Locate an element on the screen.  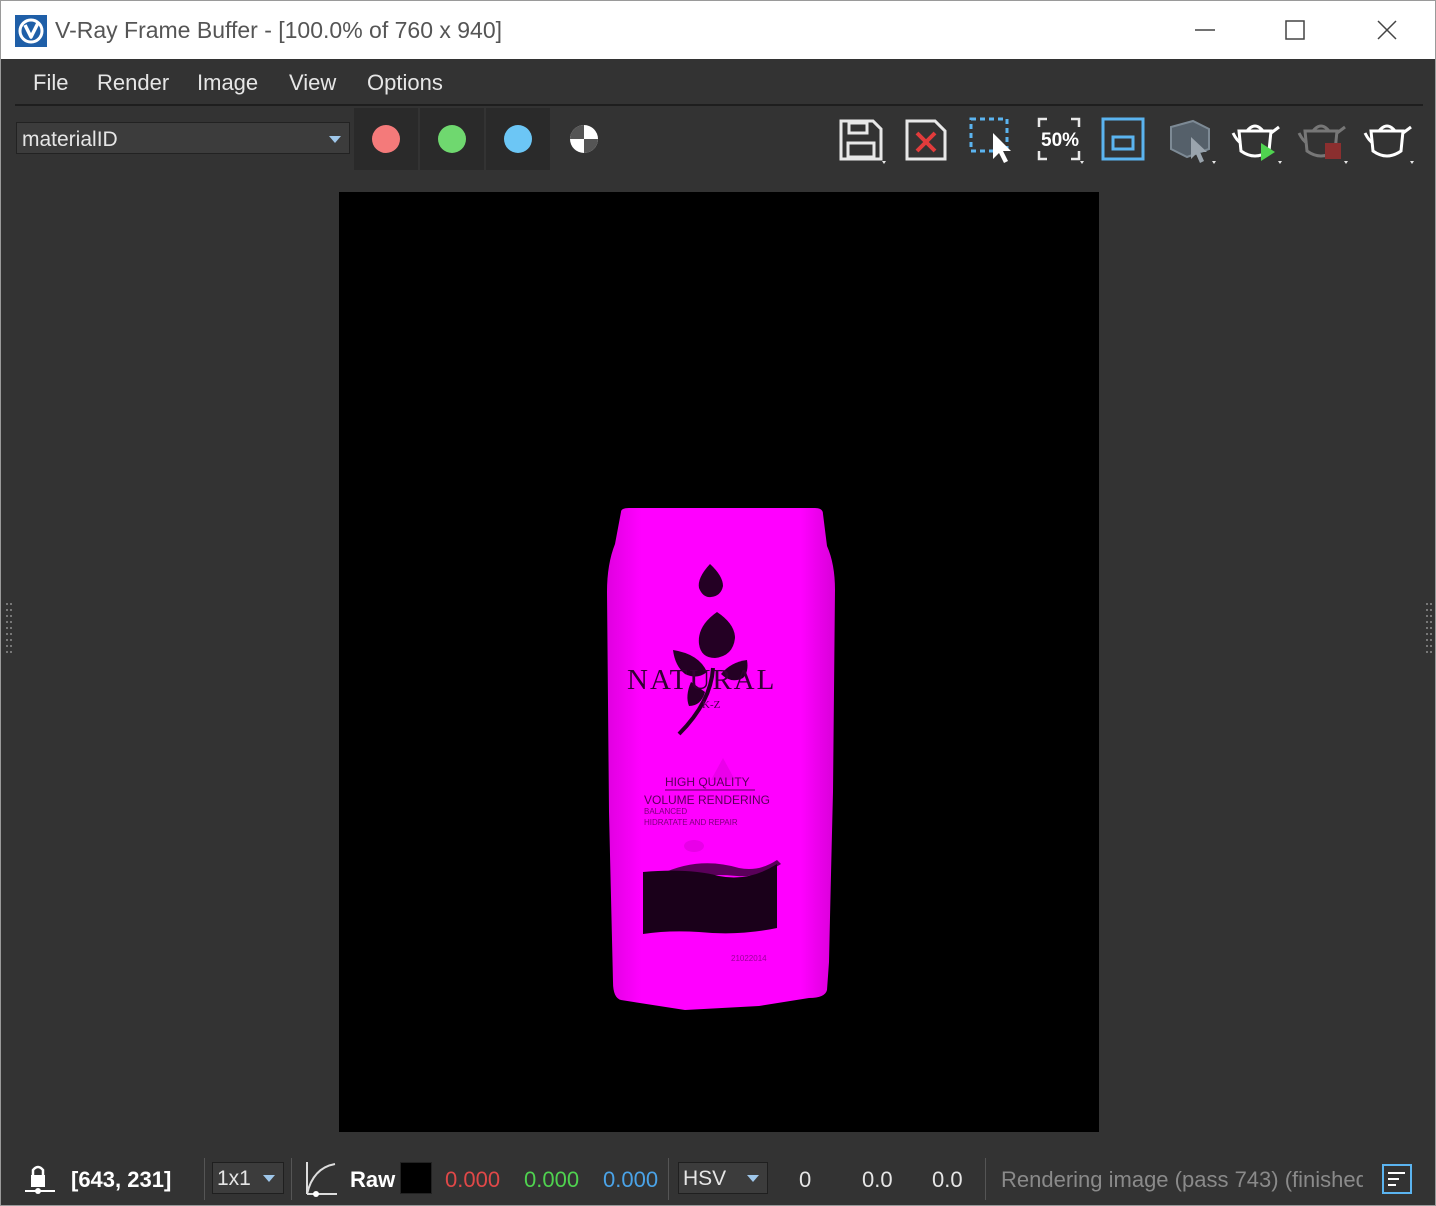
red-value: 0.000 is located at coordinates (473, 1179).